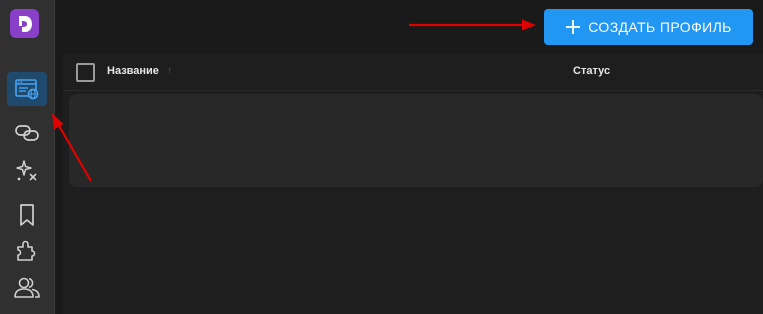 This screenshot has width=763, height=314. I want to click on sidebar-item-extensions, so click(27, 250).